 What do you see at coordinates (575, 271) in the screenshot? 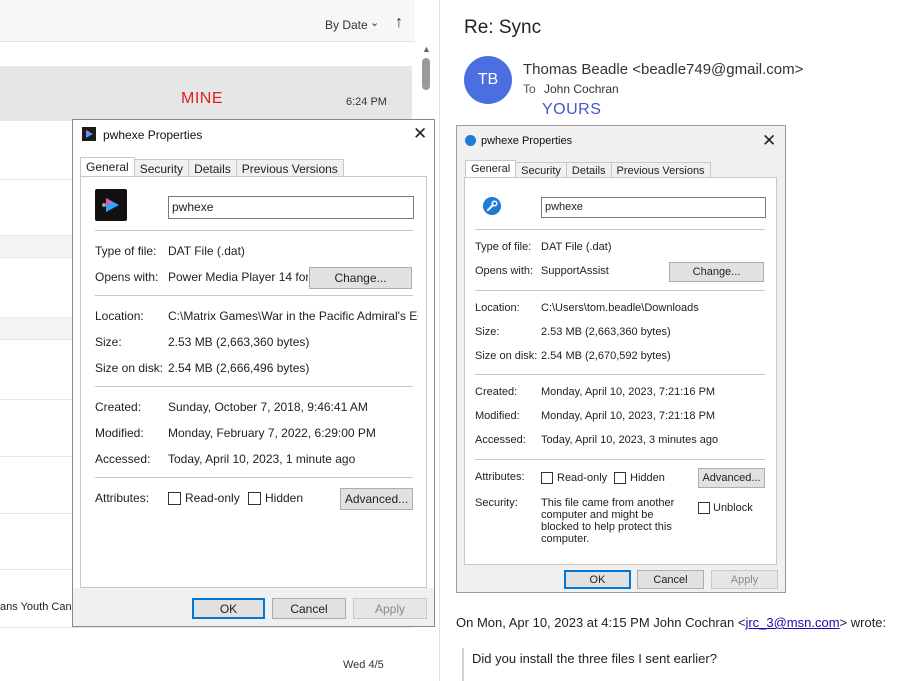
I see `opens-with-value: SupportAssist` at bounding box center [575, 271].